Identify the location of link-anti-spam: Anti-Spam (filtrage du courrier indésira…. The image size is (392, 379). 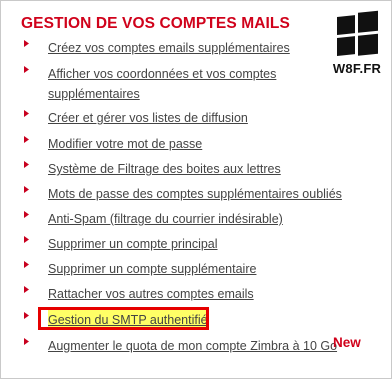
(165, 219).